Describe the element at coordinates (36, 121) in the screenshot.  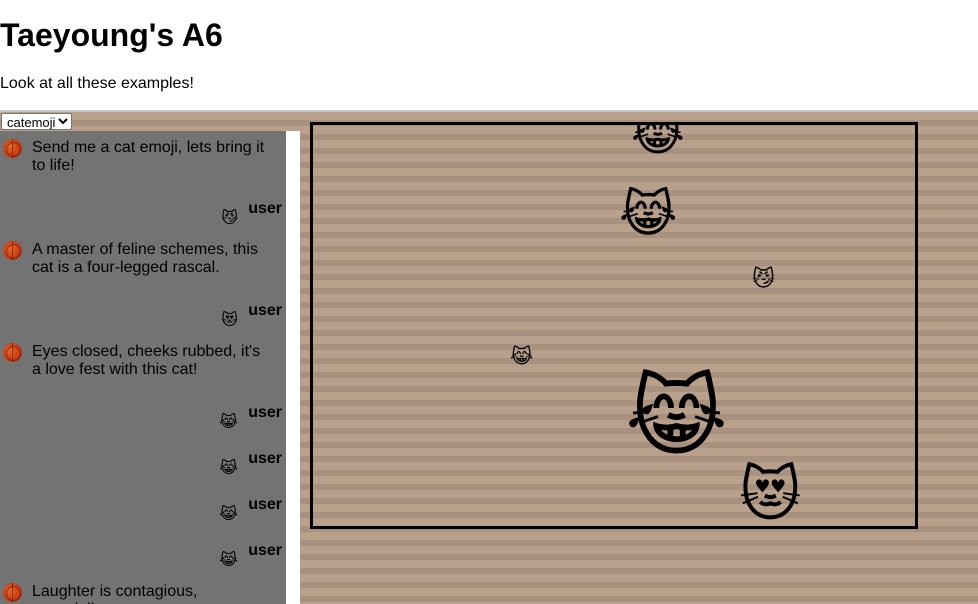
I see `example-select: catemoji` at that location.